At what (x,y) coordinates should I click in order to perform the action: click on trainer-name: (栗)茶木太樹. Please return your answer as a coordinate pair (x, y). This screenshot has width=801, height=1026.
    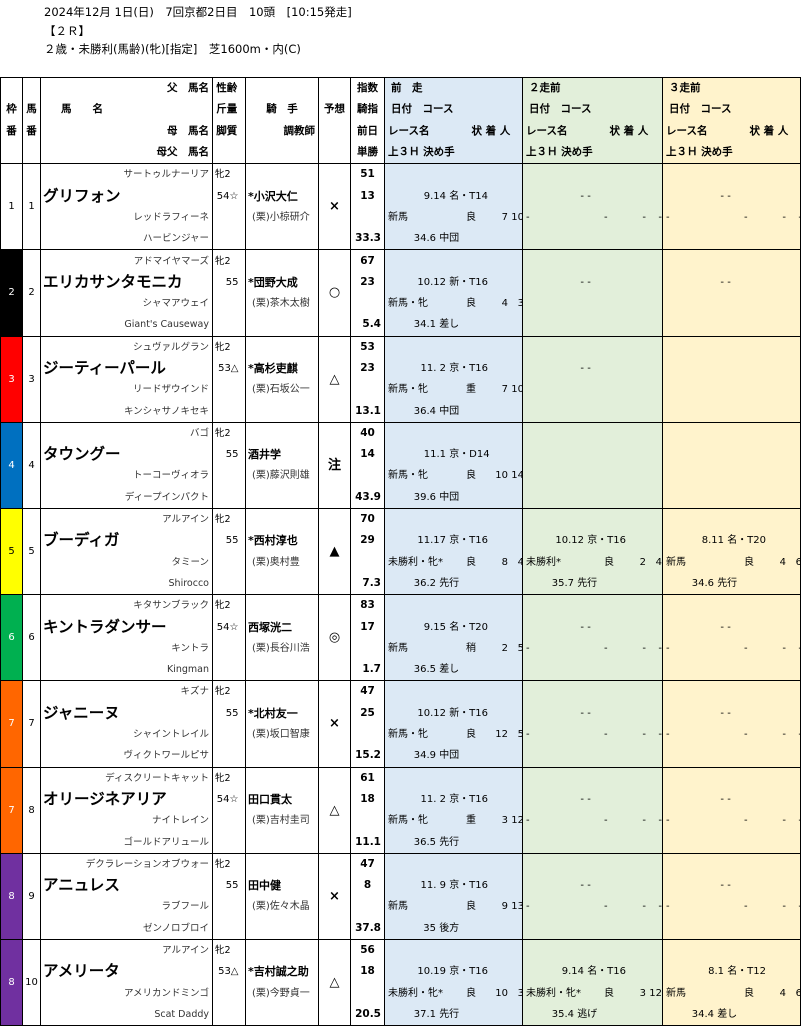
    Looking at the image, I should click on (282, 303).